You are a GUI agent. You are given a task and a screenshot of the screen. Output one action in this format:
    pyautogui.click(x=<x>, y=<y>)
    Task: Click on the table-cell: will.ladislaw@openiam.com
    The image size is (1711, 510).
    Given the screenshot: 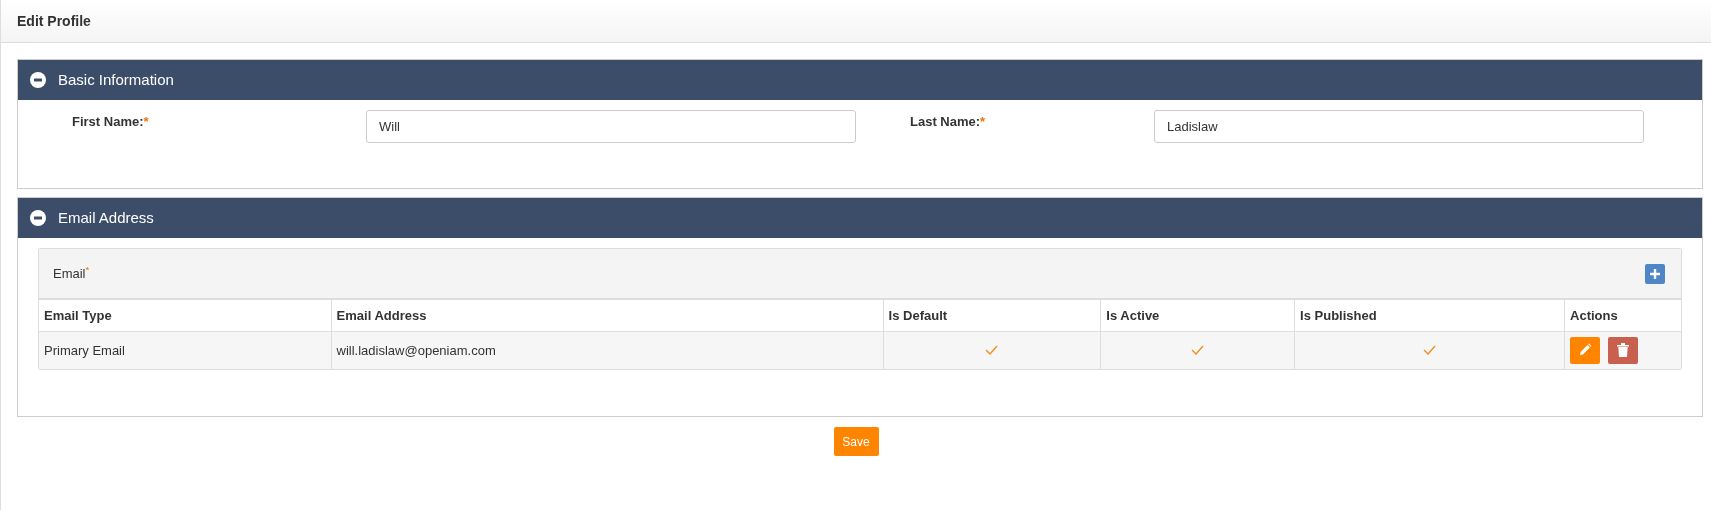 What is the action you would take?
    pyautogui.click(x=607, y=350)
    